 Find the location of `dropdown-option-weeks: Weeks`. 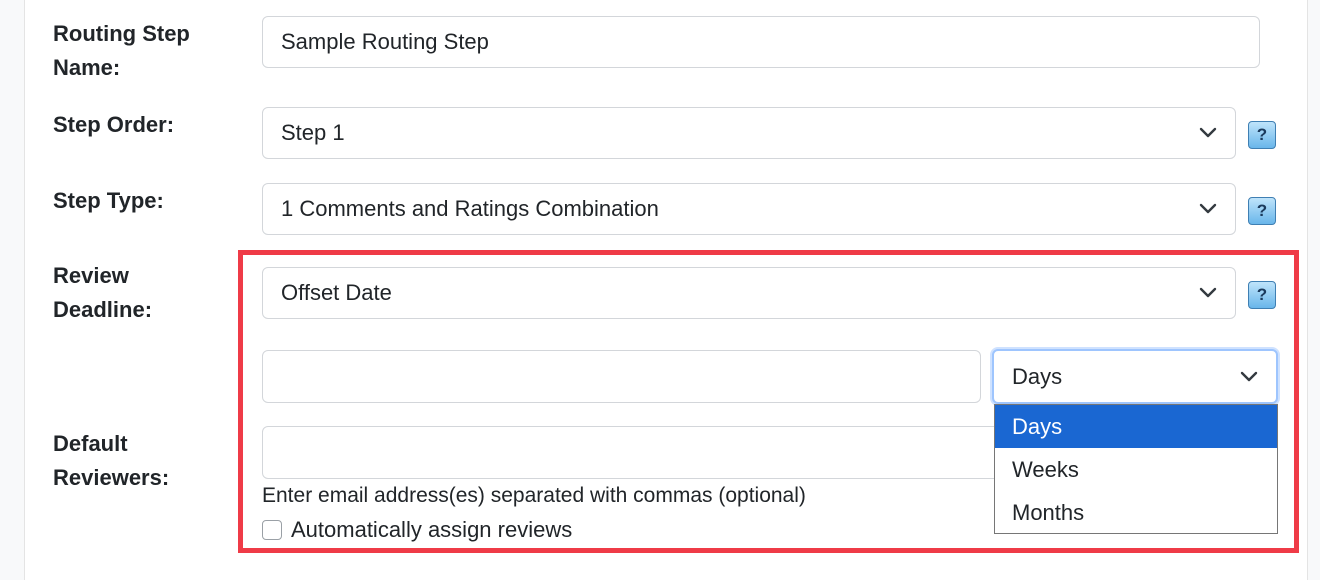

dropdown-option-weeks: Weeks is located at coordinates (1136, 469).